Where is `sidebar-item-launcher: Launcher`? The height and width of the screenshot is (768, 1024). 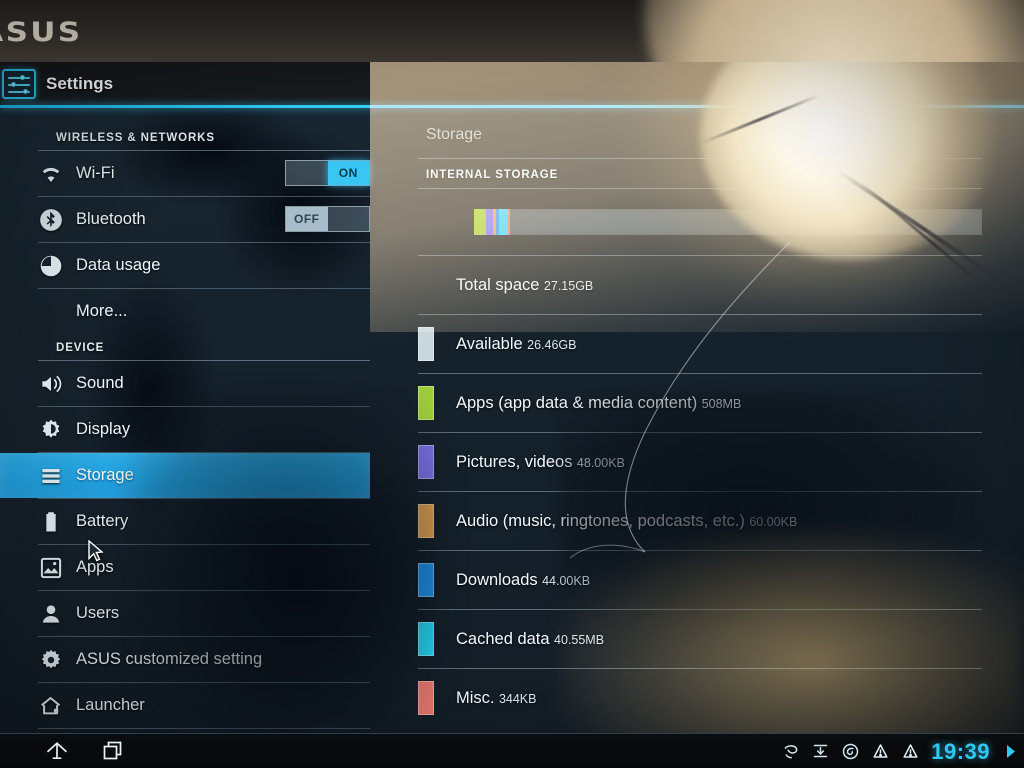 sidebar-item-launcher: Launcher is located at coordinates (185, 705).